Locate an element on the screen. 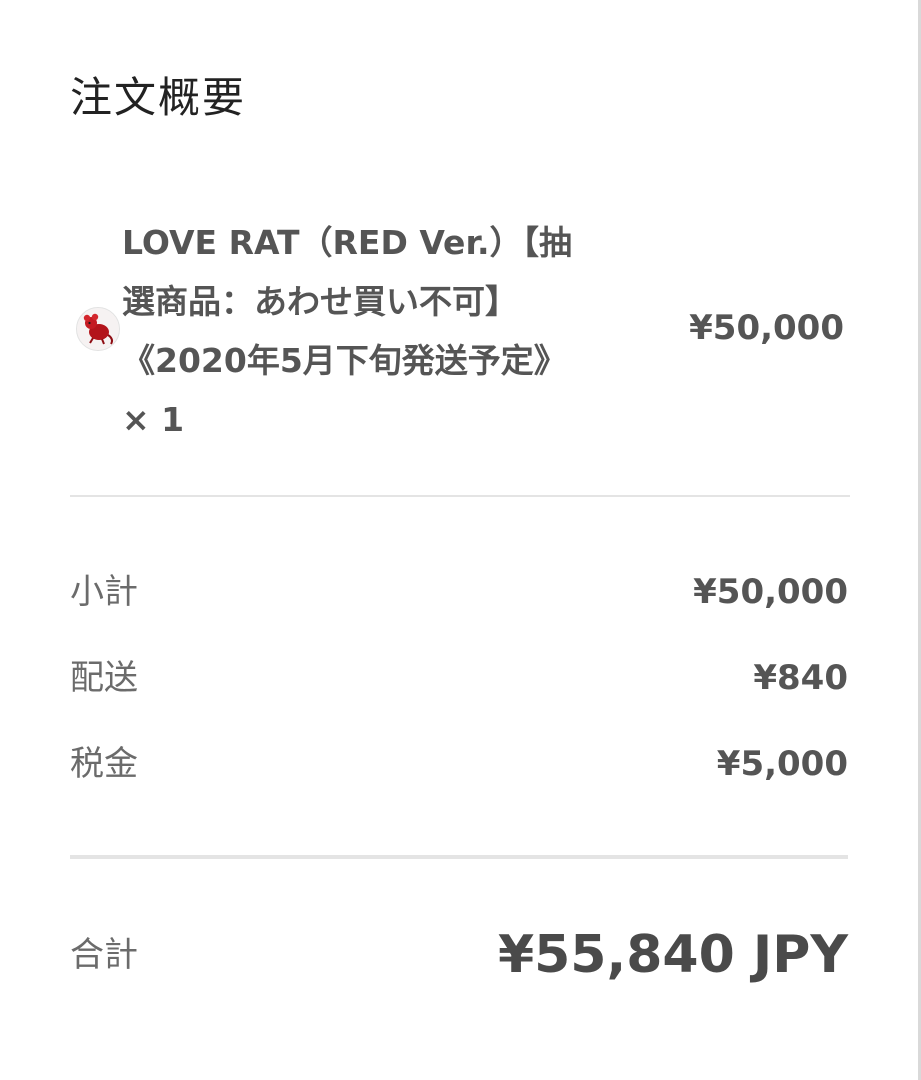 The image size is (921, 1080). product-name-line-1: LOVE RAT（RED Ver.）【抽 is located at coordinates (347, 242).